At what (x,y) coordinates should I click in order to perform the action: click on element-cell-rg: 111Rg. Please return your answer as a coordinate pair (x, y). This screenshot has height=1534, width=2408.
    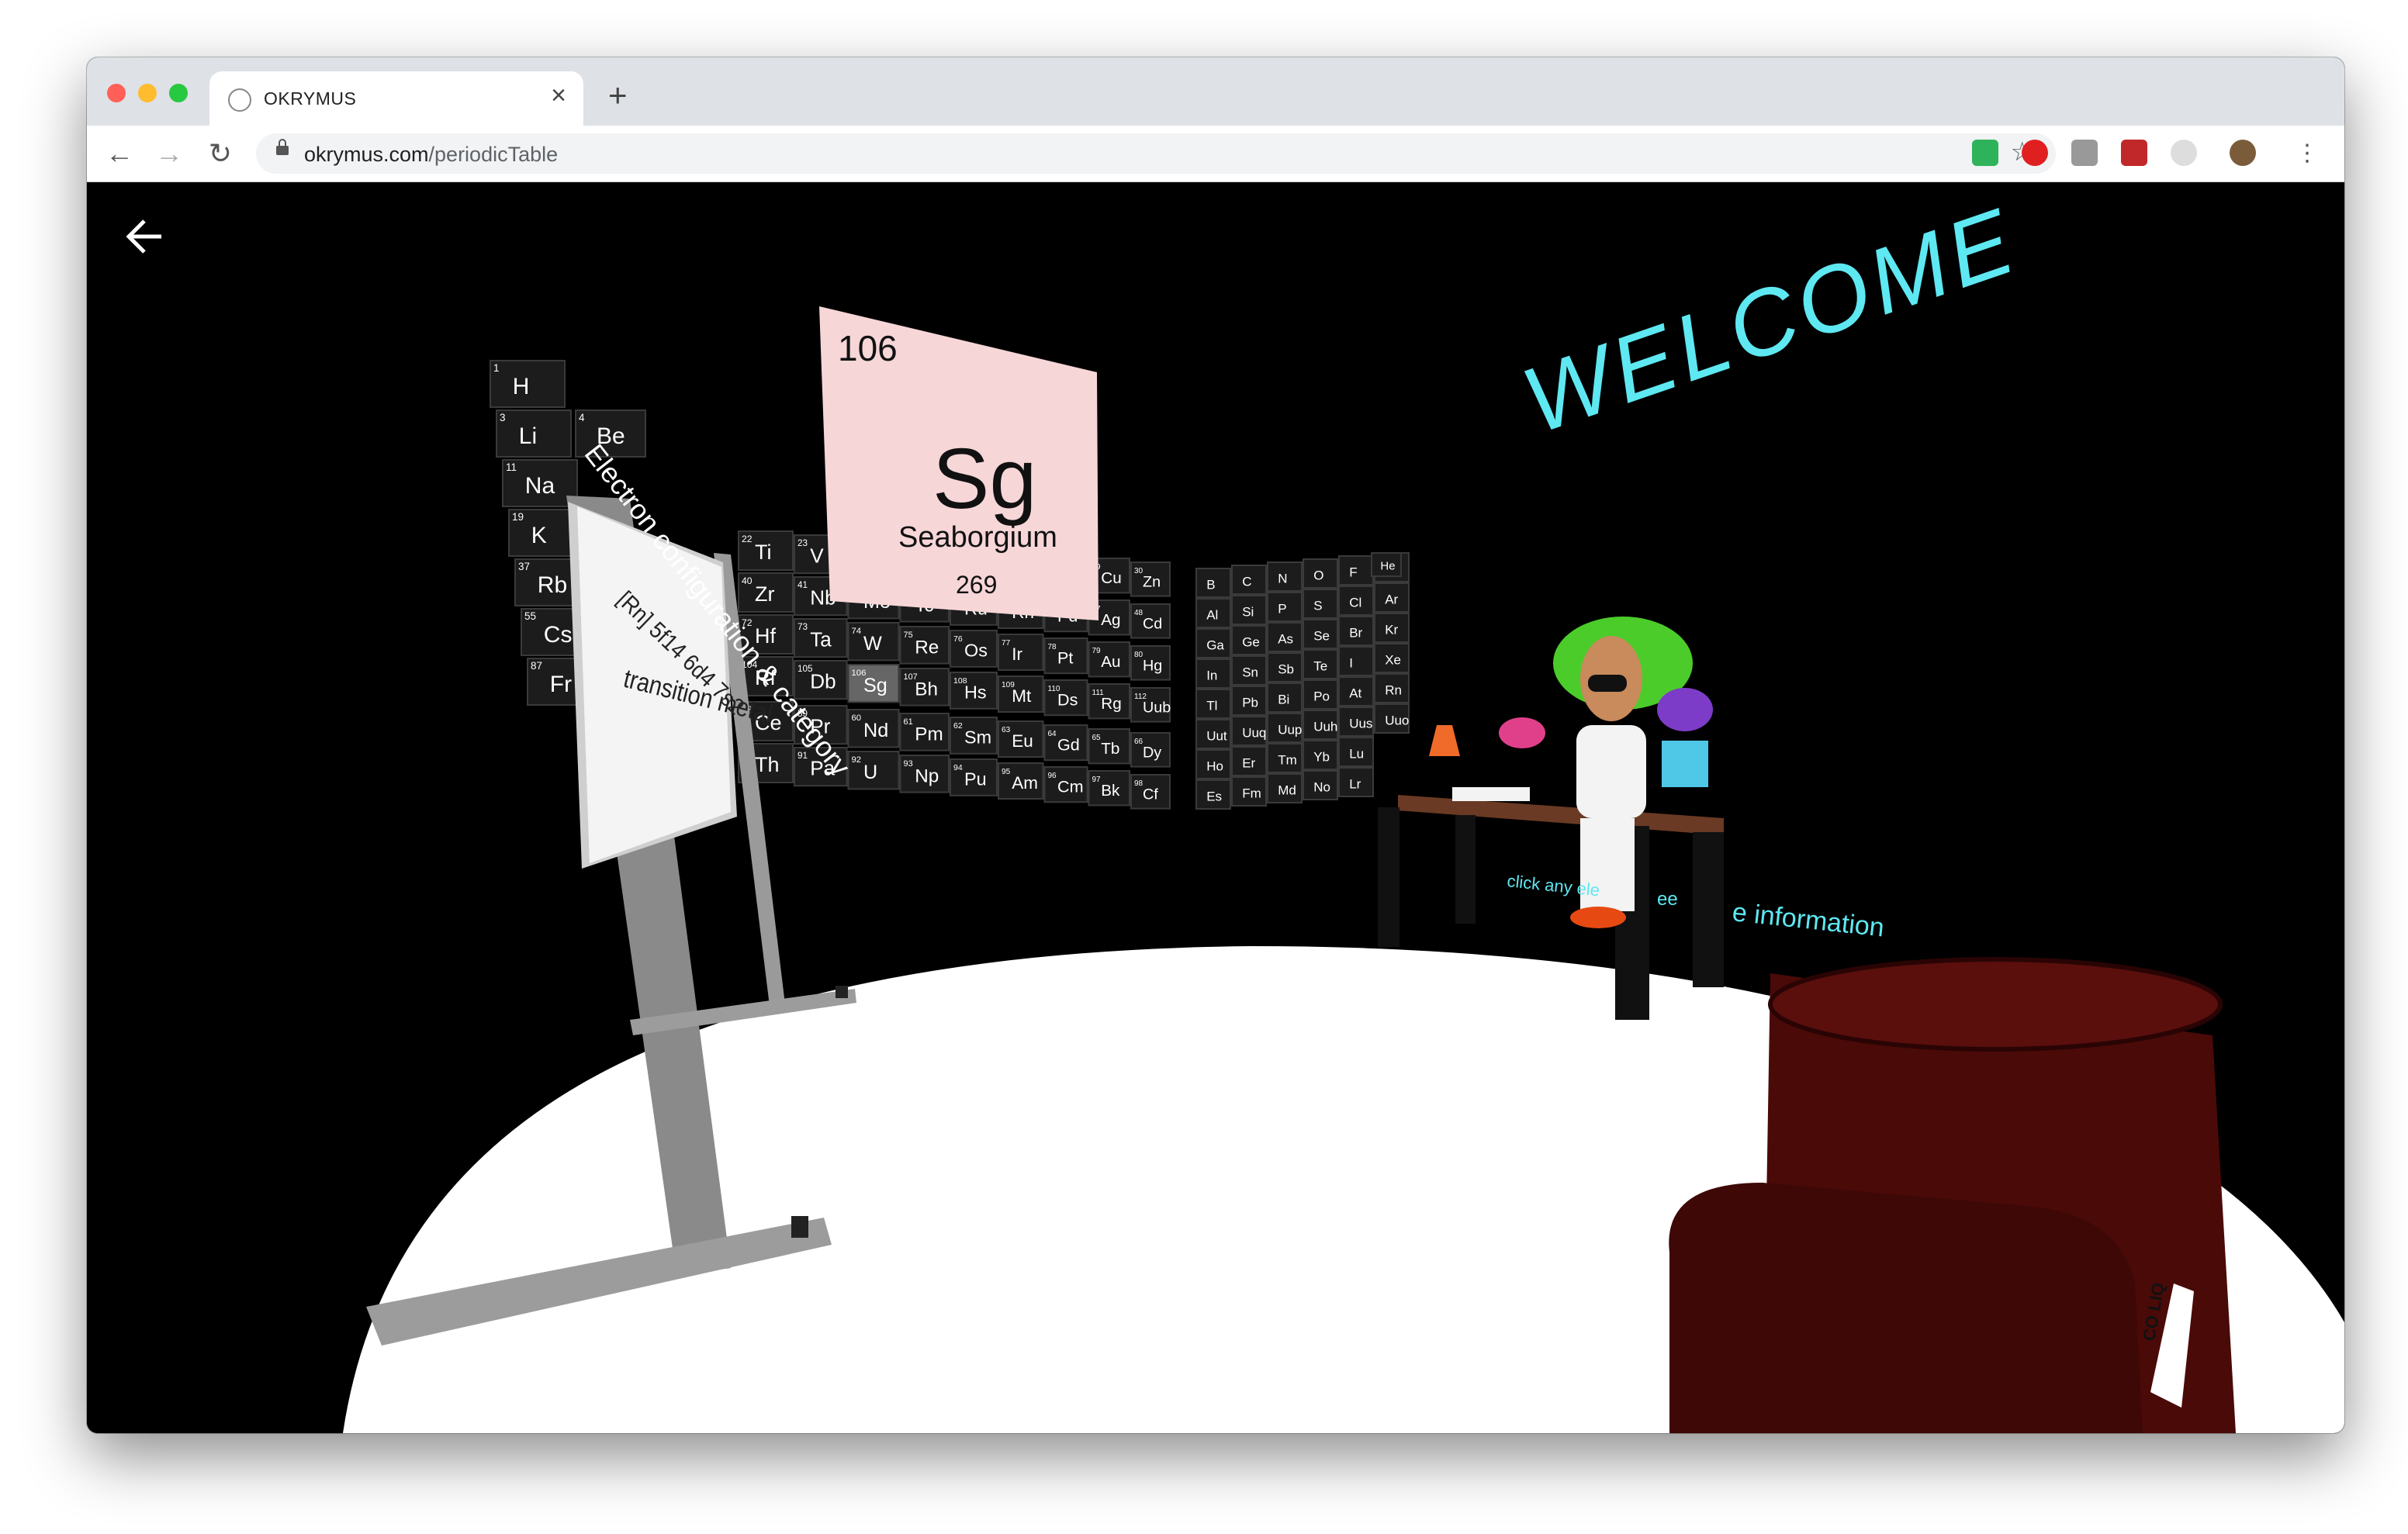
    Looking at the image, I should click on (1109, 701).